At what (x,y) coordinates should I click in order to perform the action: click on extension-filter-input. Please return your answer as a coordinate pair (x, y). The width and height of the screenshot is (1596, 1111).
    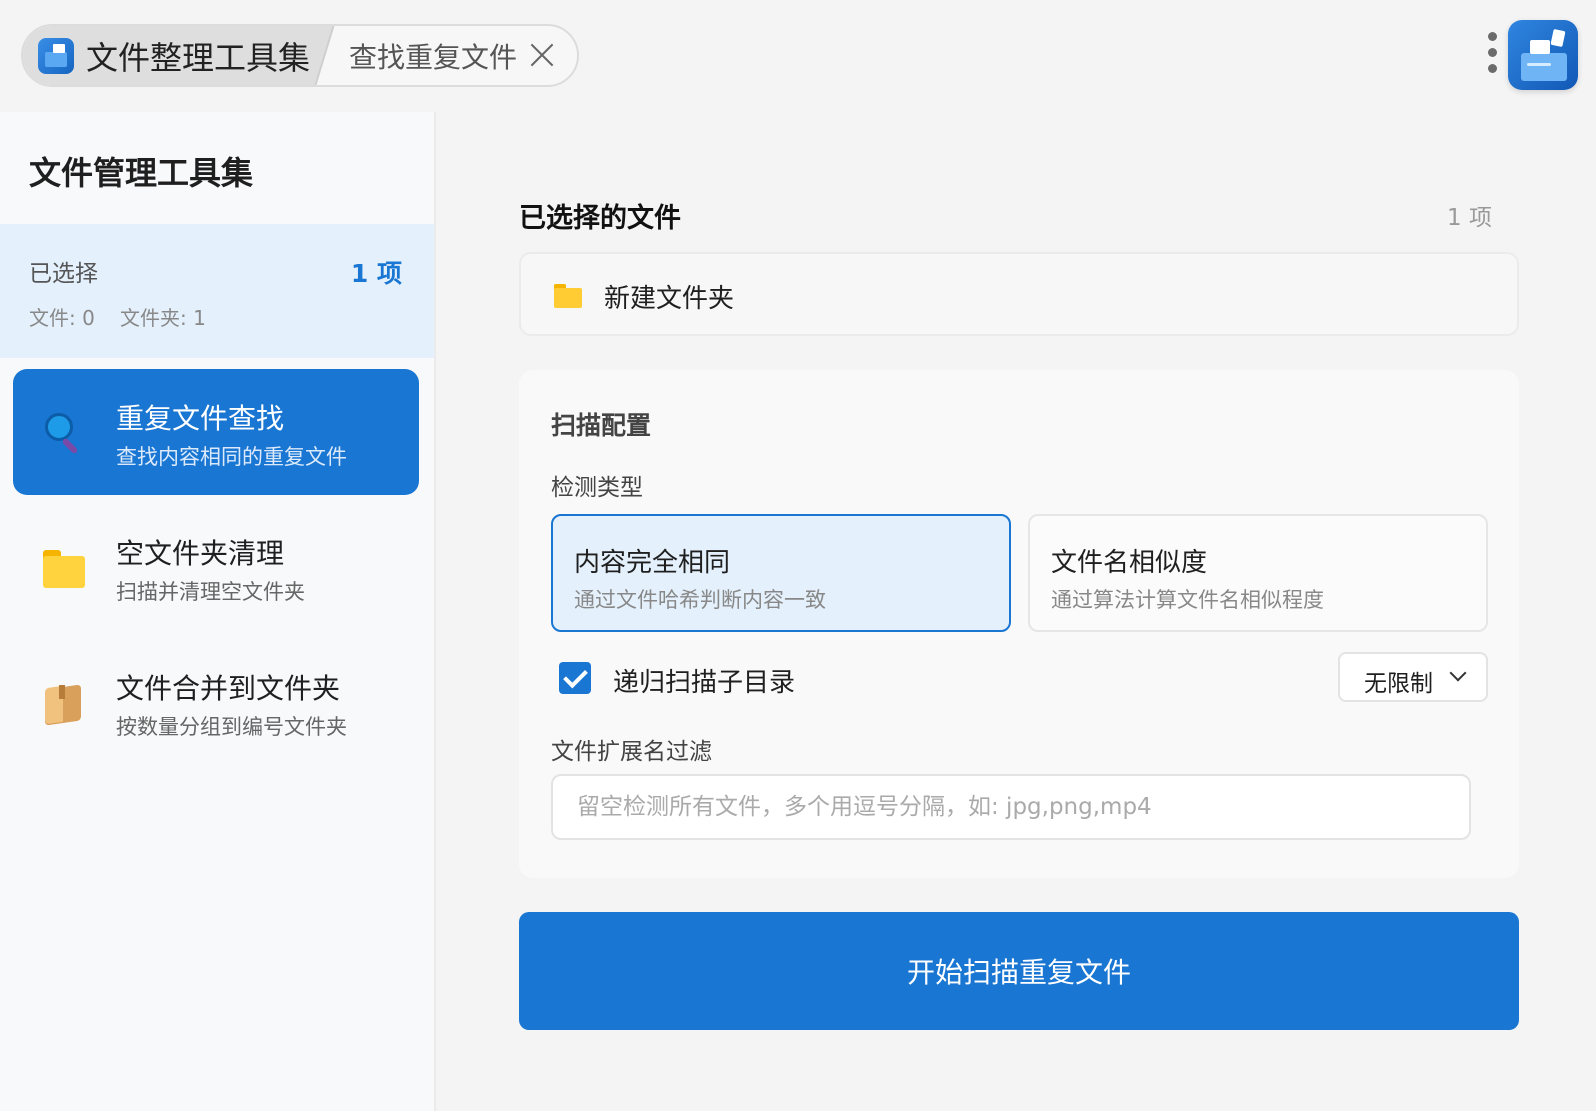
    Looking at the image, I should click on (1011, 807).